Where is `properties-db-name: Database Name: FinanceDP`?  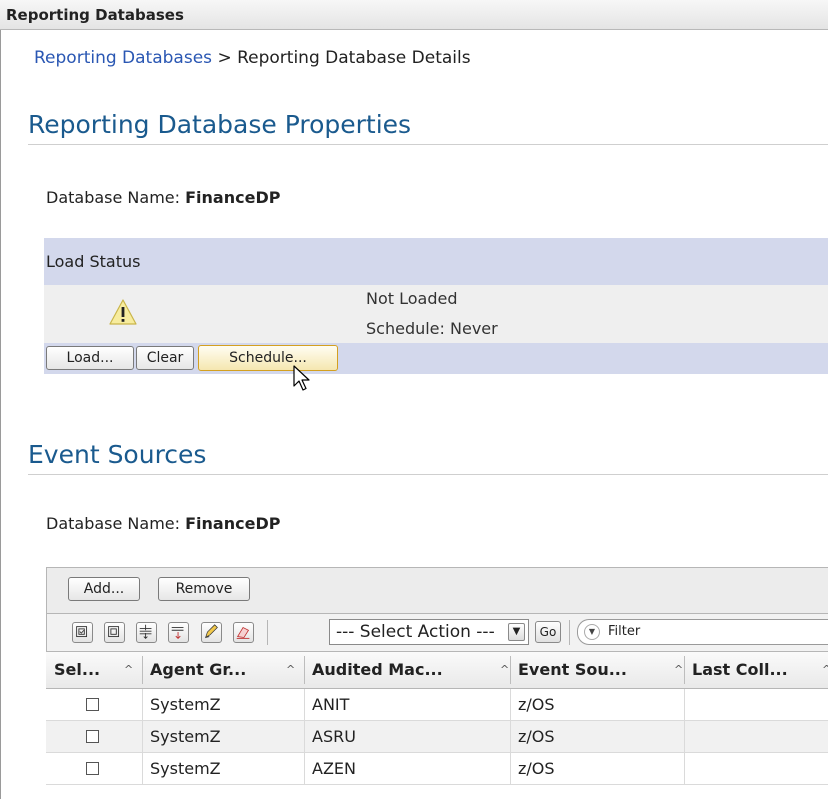
properties-db-name: Database Name: FinanceDP is located at coordinates (163, 197).